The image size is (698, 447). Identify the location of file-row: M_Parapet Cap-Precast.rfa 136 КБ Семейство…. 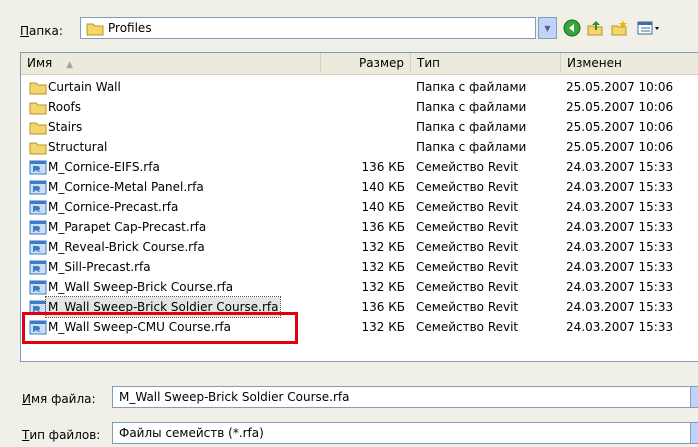
(359, 227).